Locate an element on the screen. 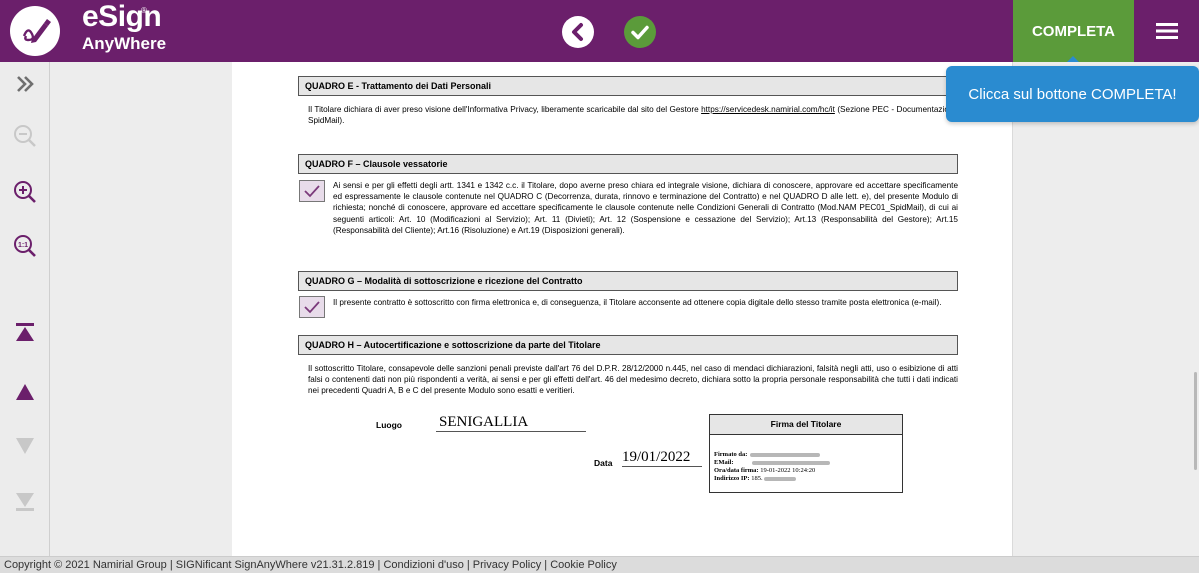  signature-ip: Indirizzo IP: 185. is located at coordinates (755, 478).